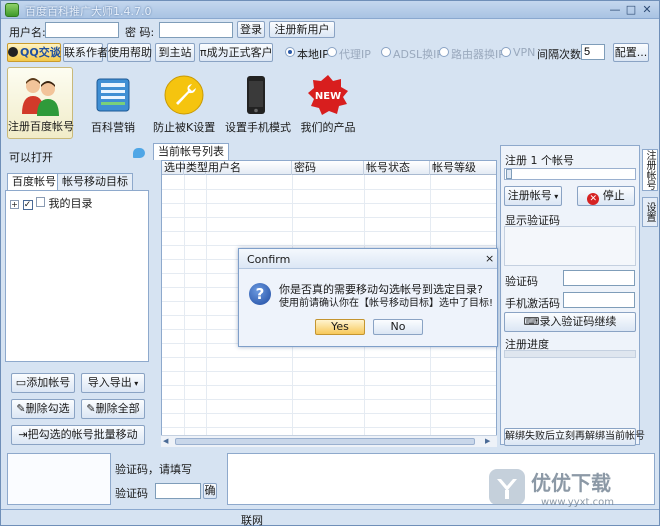 The width and height of the screenshot is (660, 526). I want to click on scroll-thumb, so click(325, 441).